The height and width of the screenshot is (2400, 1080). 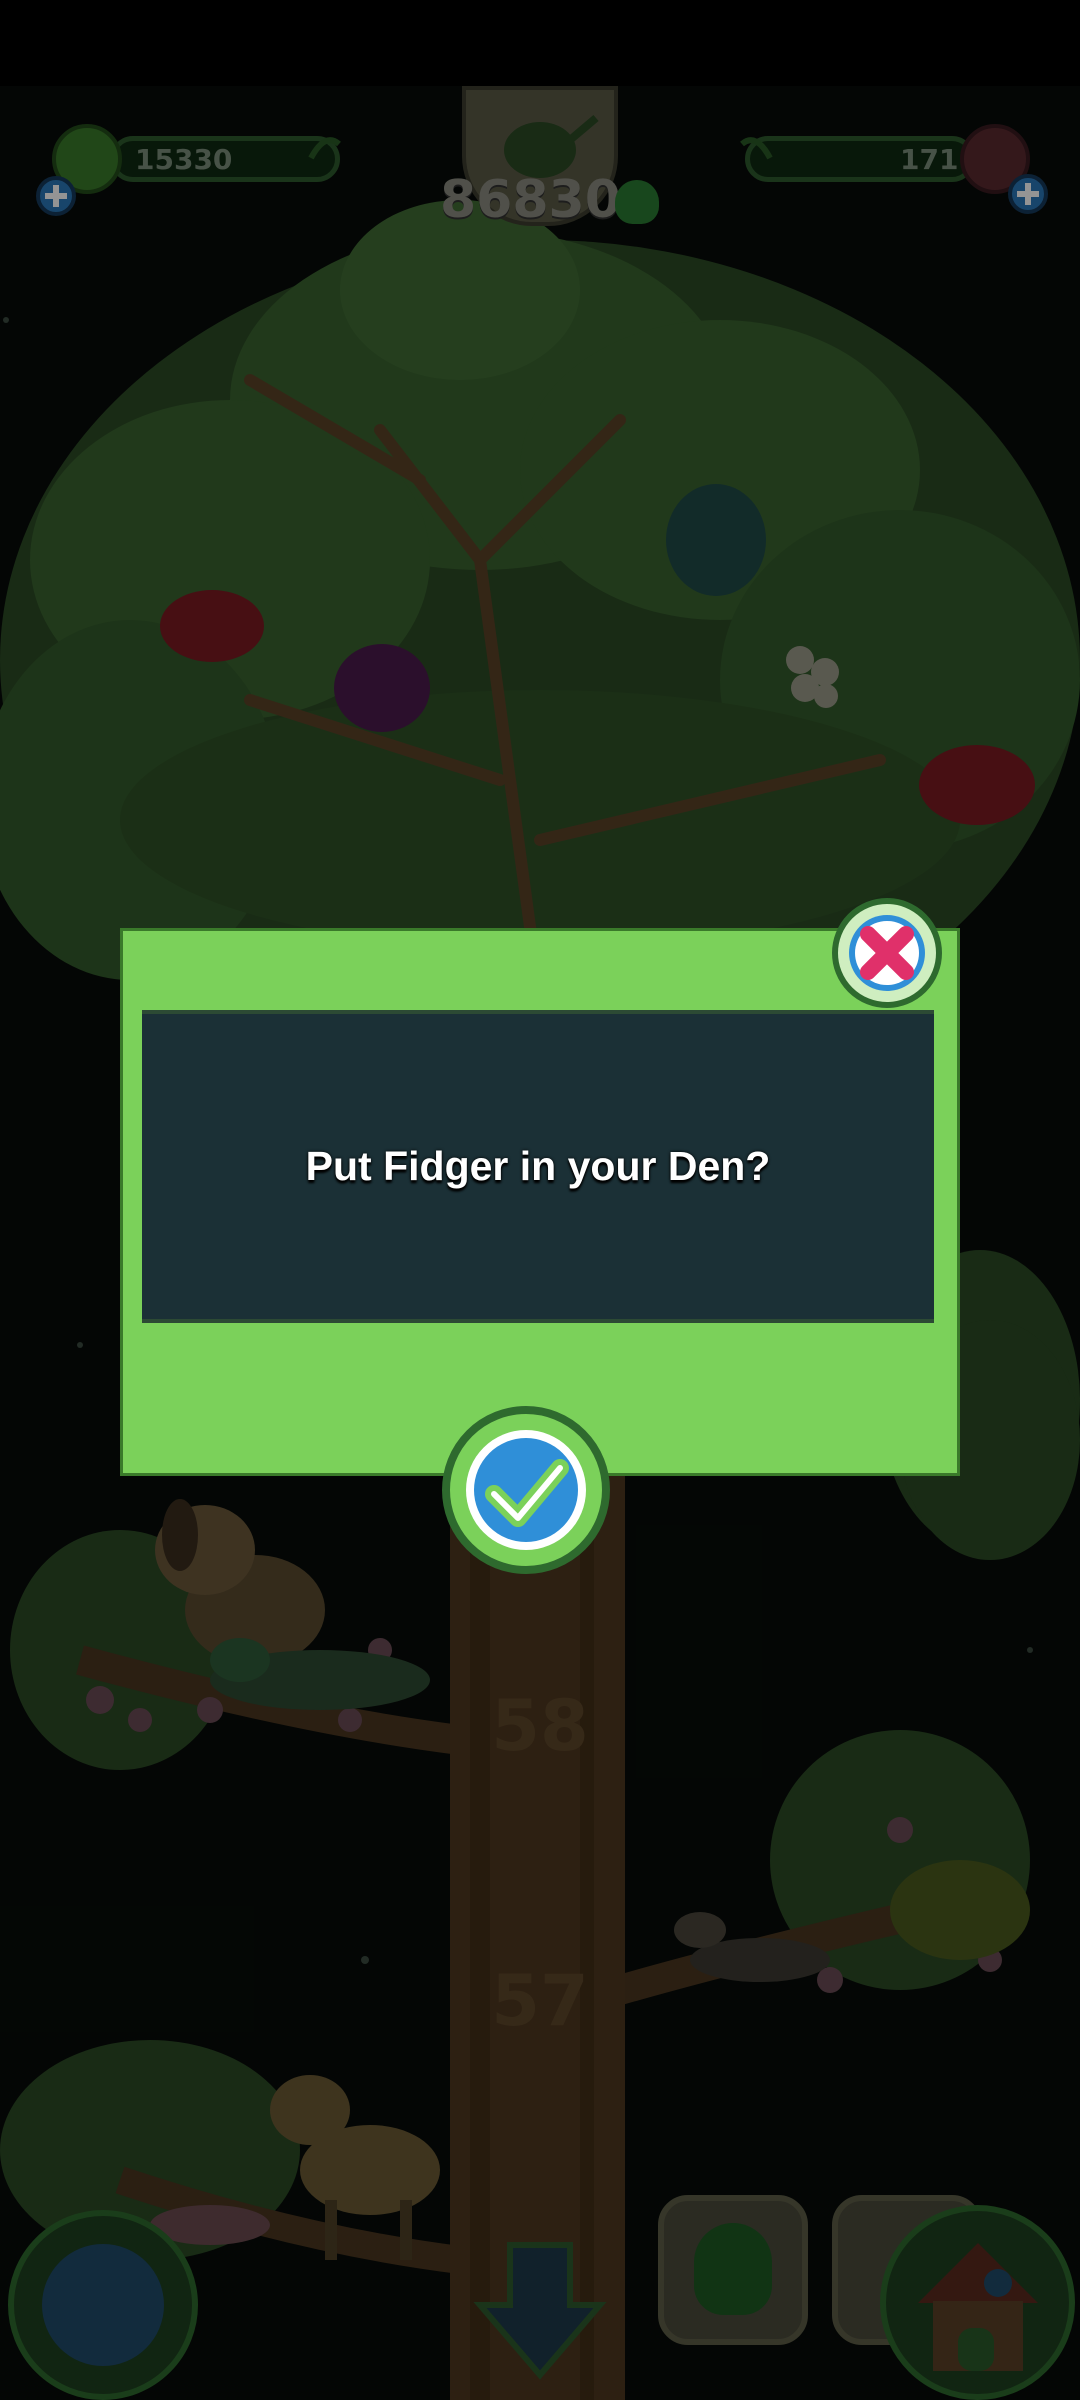 What do you see at coordinates (960, 1910) in the screenshot?
I see `seadragon-creature` at bounding box center [960, 1910].